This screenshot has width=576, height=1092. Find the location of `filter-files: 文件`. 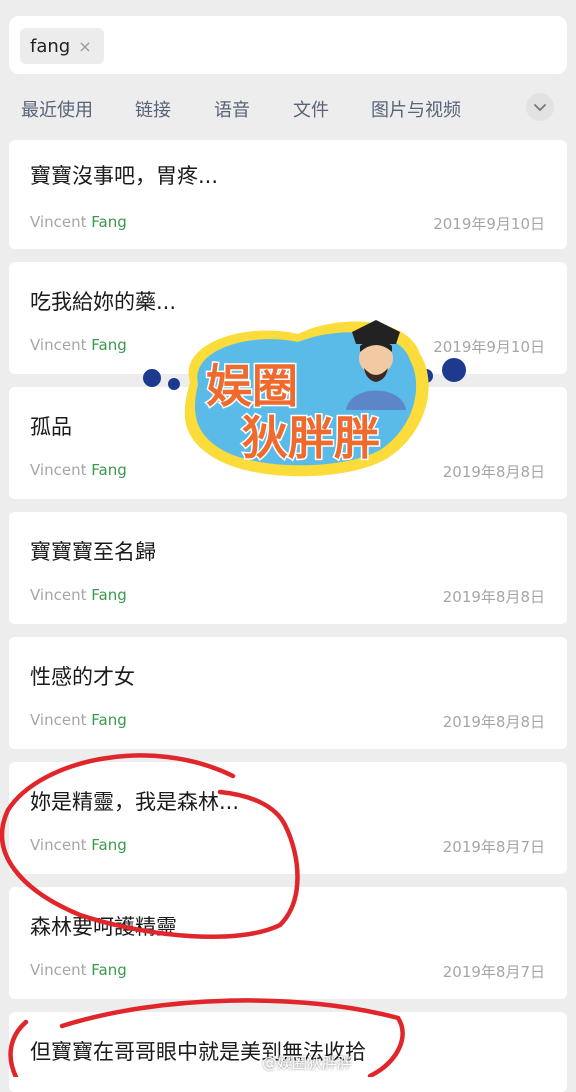

filter-files: 文件 is located at coordinates (311, 109).